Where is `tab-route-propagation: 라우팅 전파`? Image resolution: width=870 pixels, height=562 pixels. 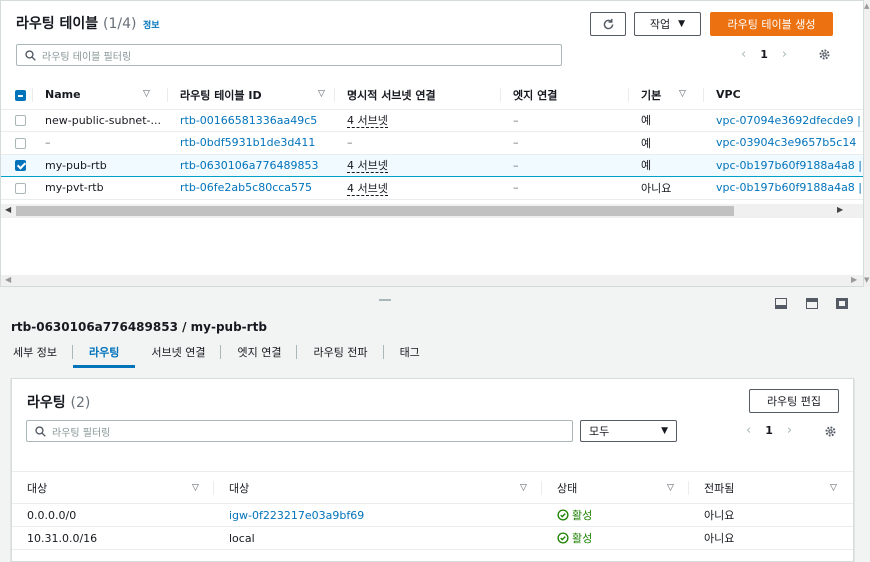
tab-route-propagation: 라우팅 전파 is located at coordinates (340, 354).